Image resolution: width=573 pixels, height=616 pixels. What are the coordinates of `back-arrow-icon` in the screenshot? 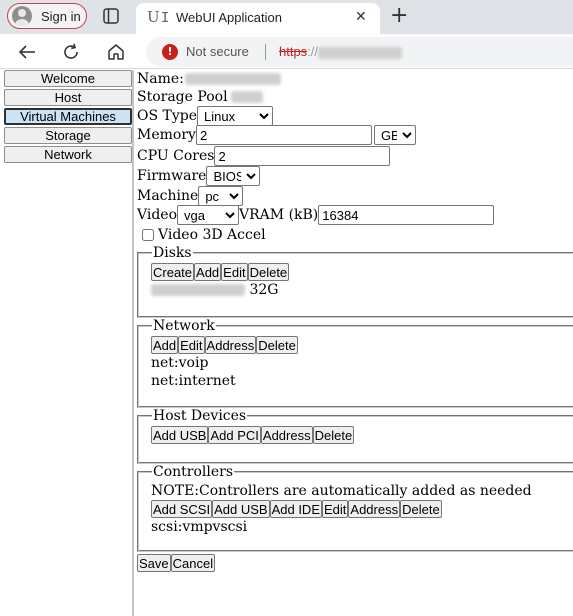 It's located at (27, 52).